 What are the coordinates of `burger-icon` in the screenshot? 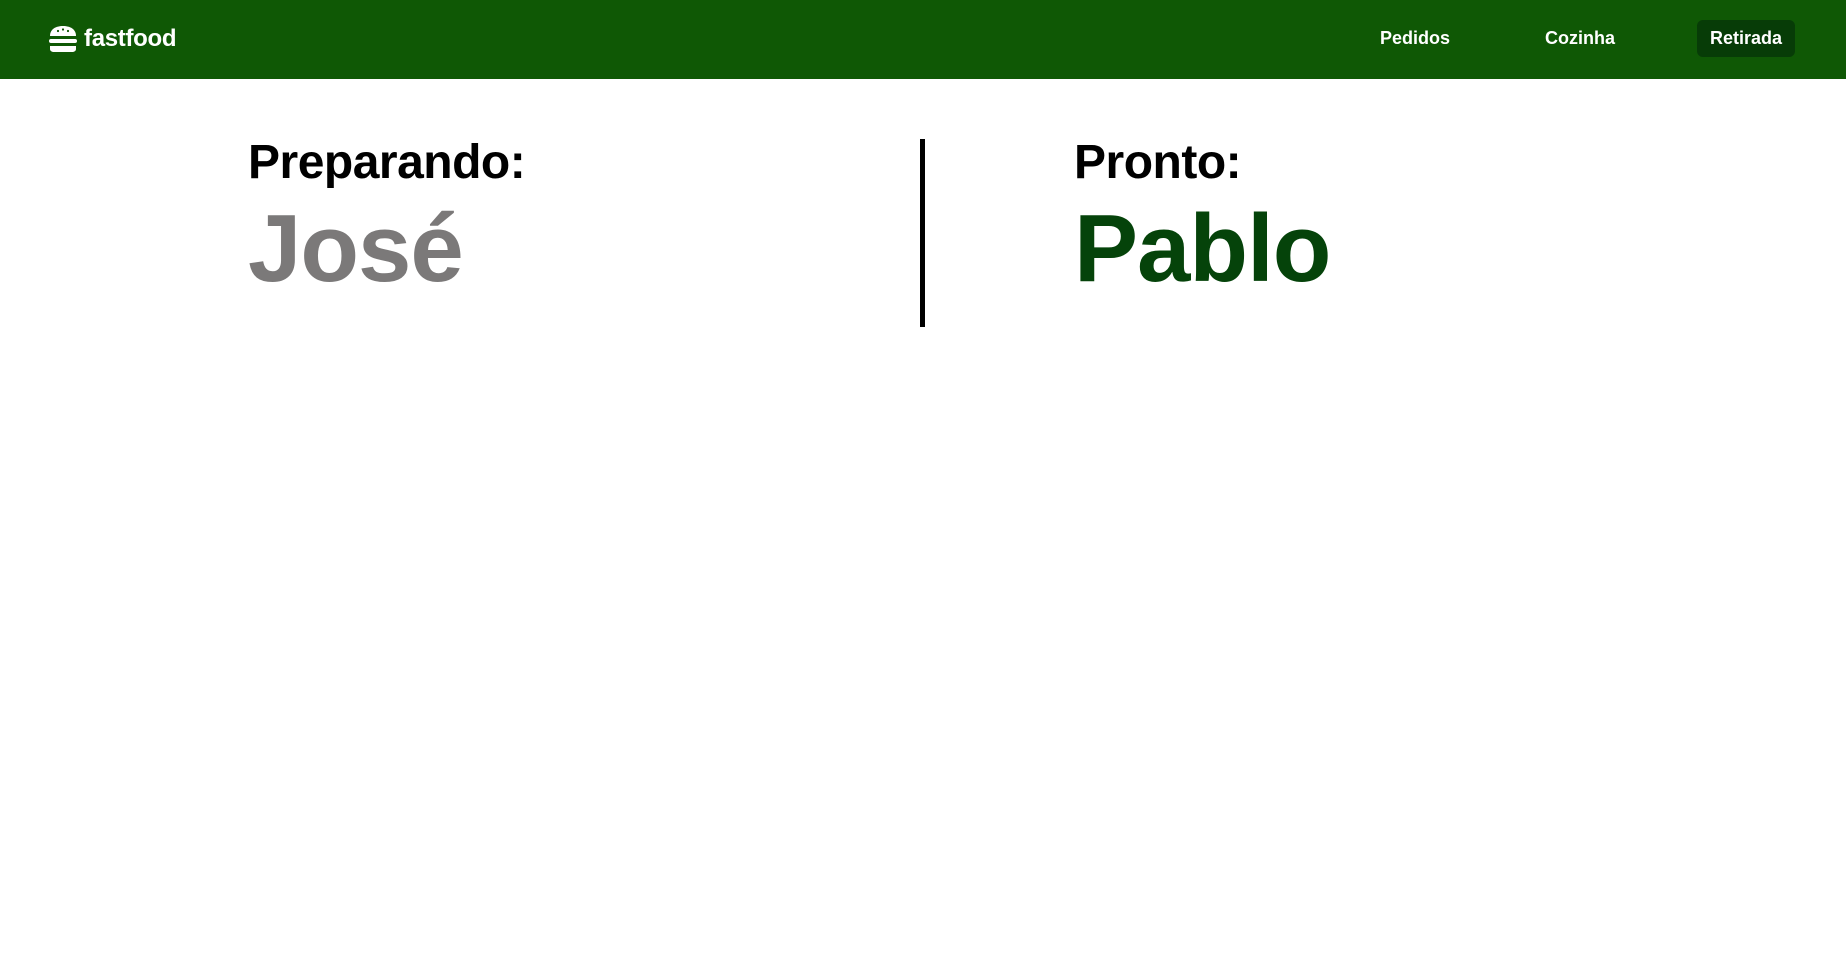 It's located at (63, 39).